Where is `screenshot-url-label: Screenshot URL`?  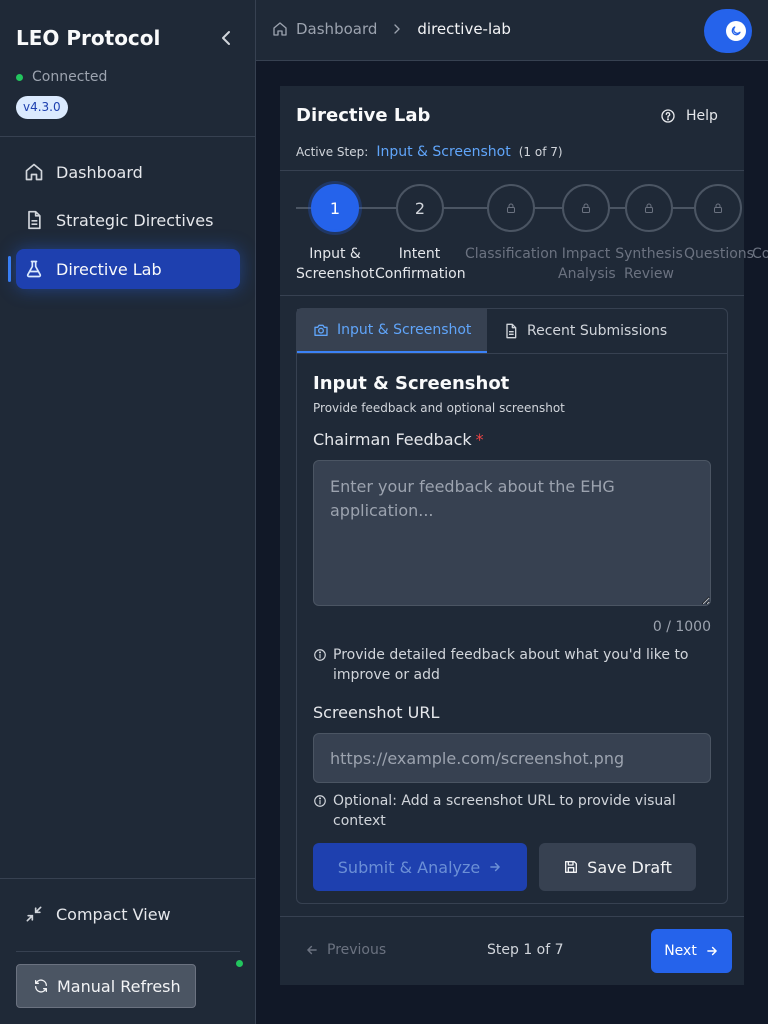
screenshot-url-label: Screenshot URL is located at coordinates (376, 712).